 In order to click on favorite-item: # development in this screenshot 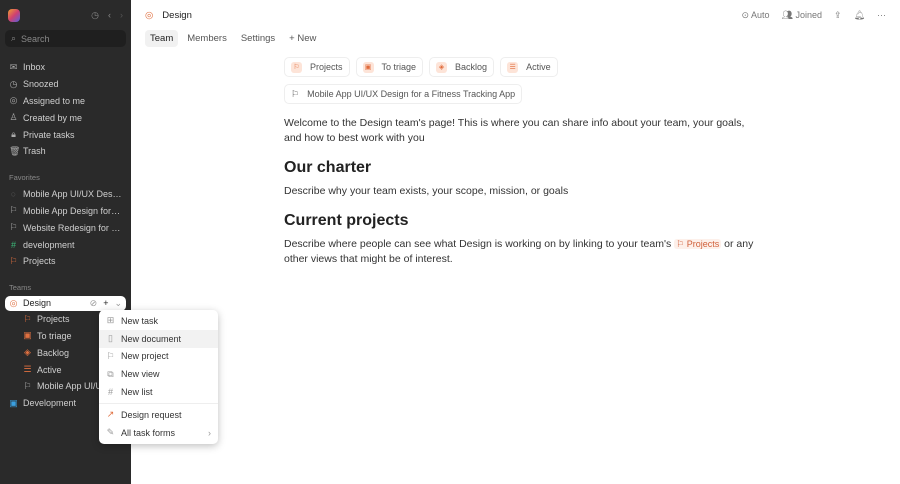, I will do `click(65, 244)`.